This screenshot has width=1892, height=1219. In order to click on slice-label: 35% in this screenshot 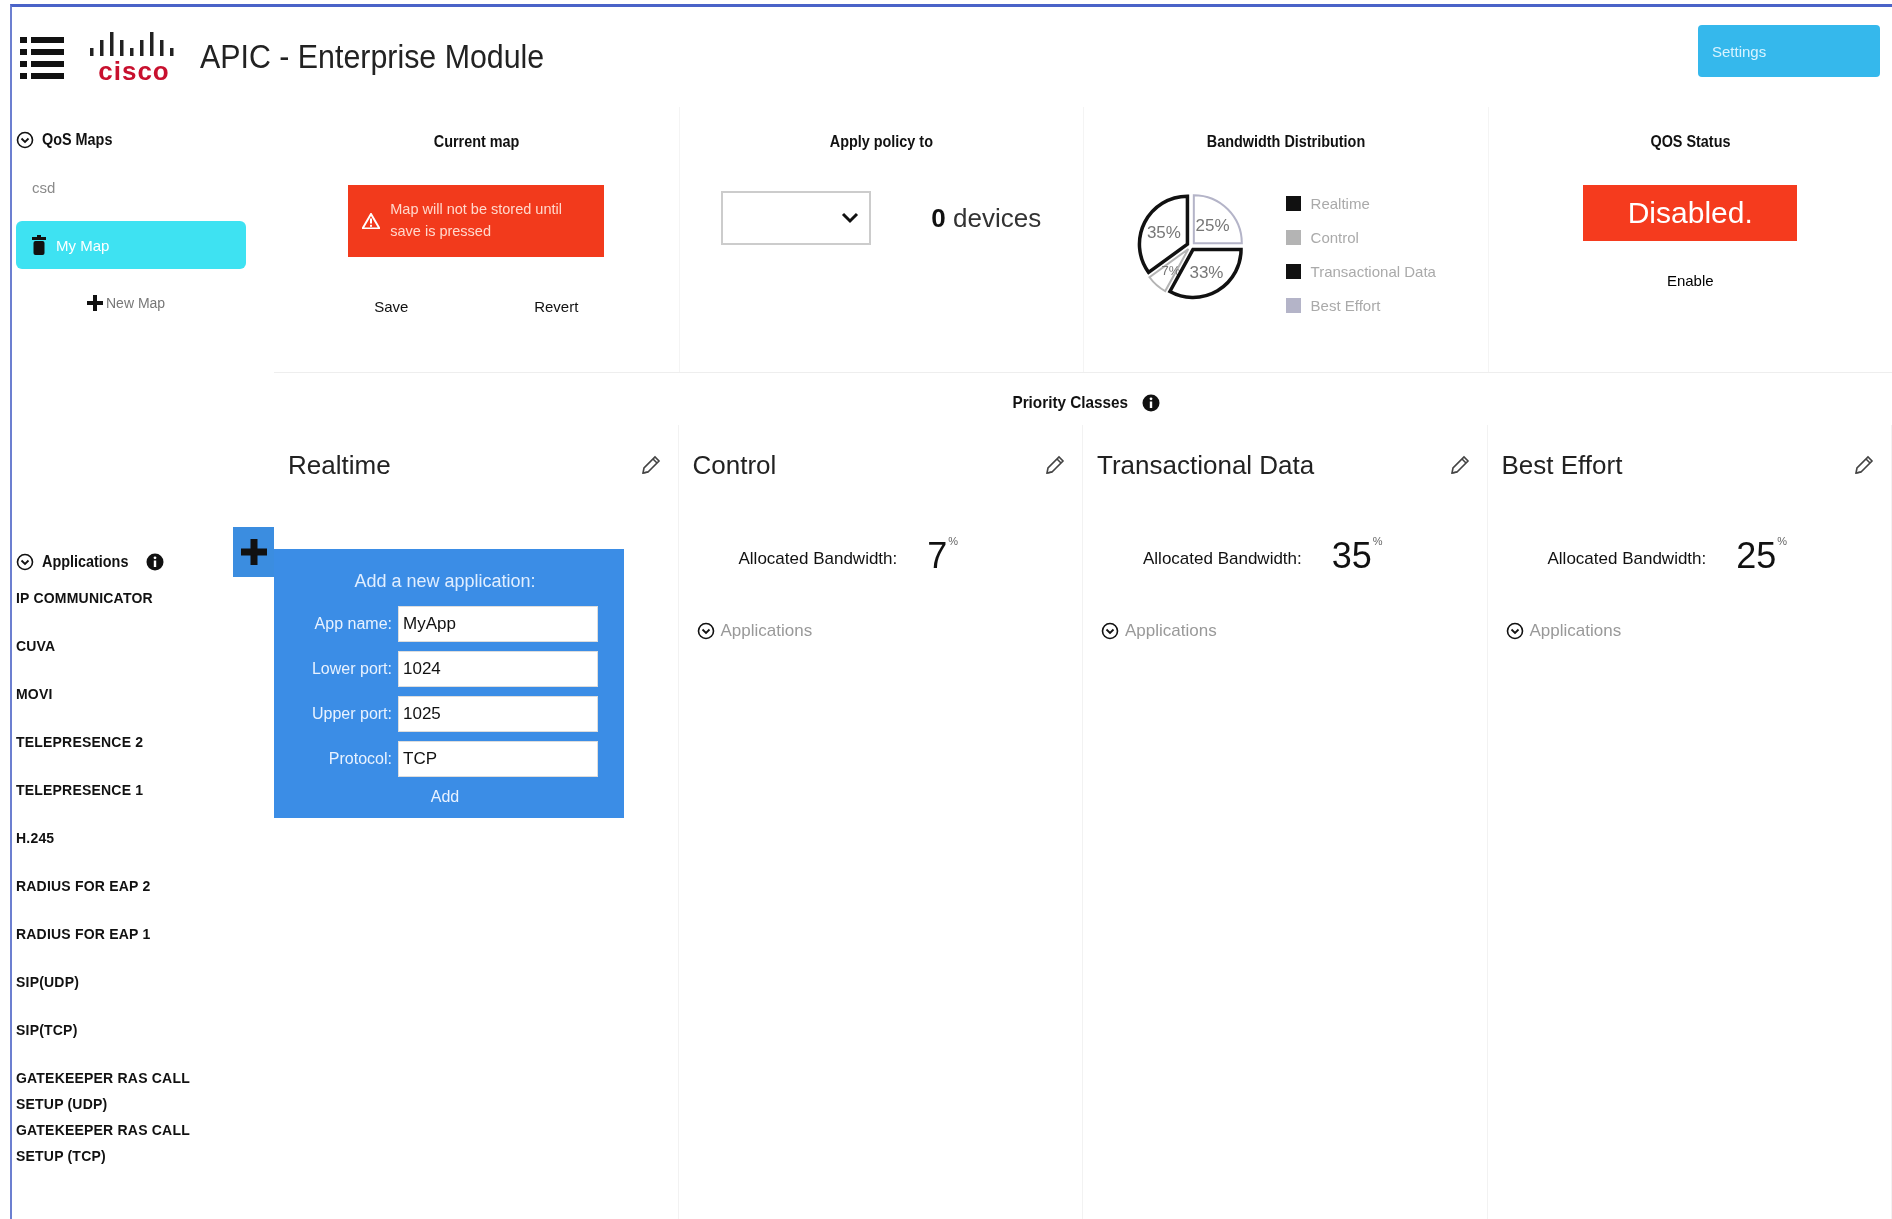, I will do `click(1163, 233)`.